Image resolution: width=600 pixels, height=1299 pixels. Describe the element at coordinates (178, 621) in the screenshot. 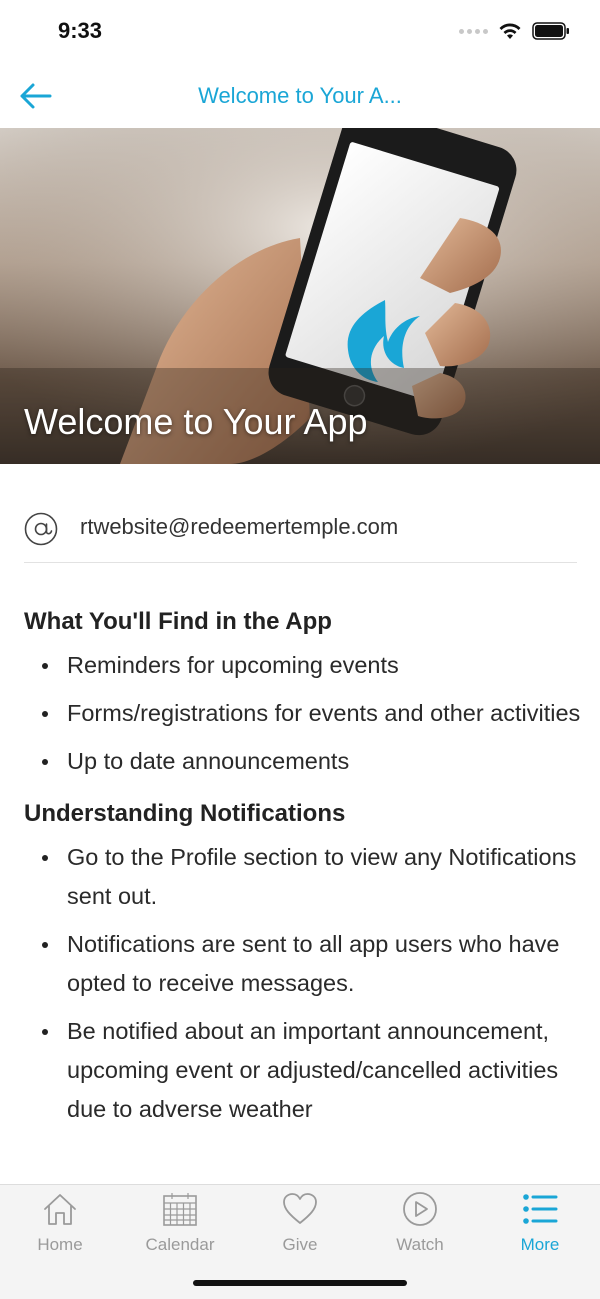

I see `section-heading: What You'll Find in the App` at that location.